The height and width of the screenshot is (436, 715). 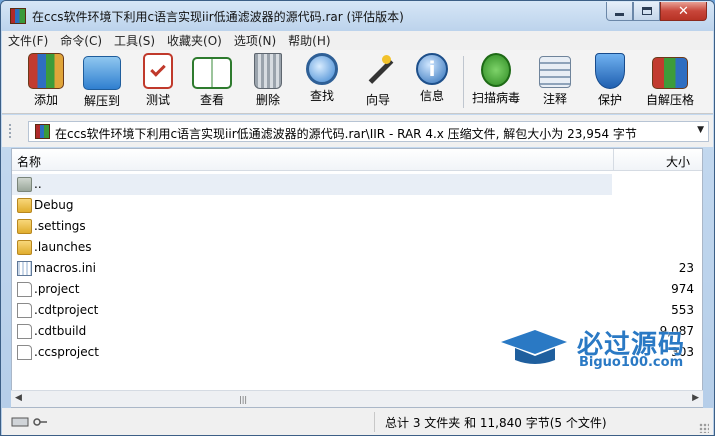 What do you see at coordinates (11, 131) in the screenshot?
I see `up-level-icon` at bounding box center [11, 131].